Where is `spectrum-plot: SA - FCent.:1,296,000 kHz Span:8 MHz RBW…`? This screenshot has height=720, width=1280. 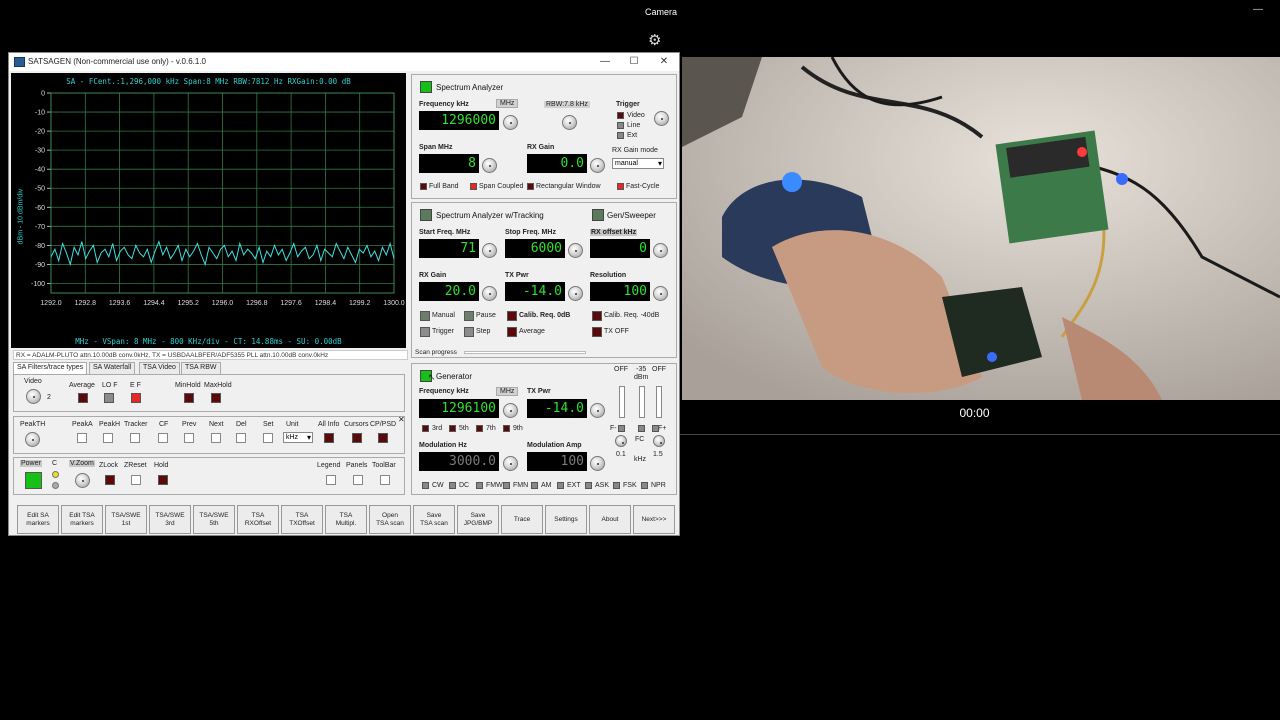
spectrum-plot: SA - FCent.:1,296,000 kHz Span:8 MHz RBW… is located at coordinates (208, 210).